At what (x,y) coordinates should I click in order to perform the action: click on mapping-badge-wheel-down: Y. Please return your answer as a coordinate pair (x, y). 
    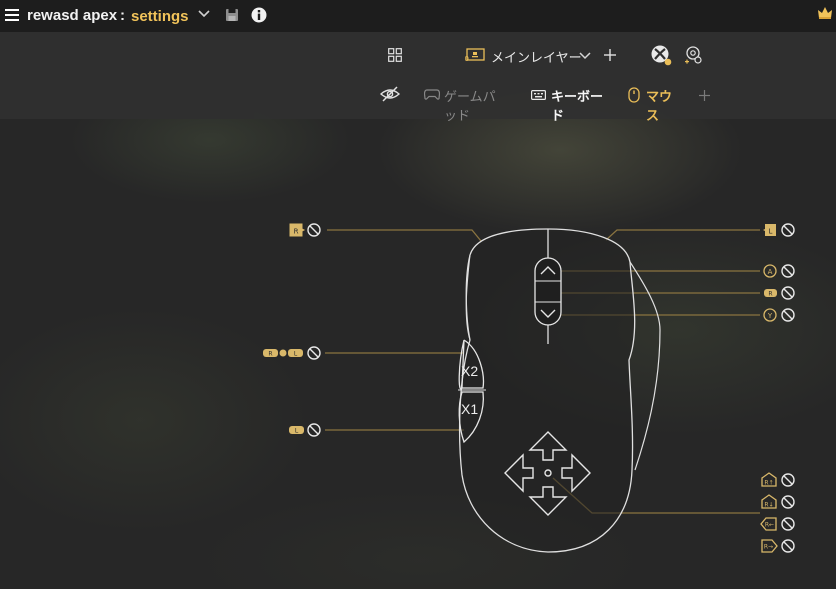
    Looking at the image, I should click on (779, 315).